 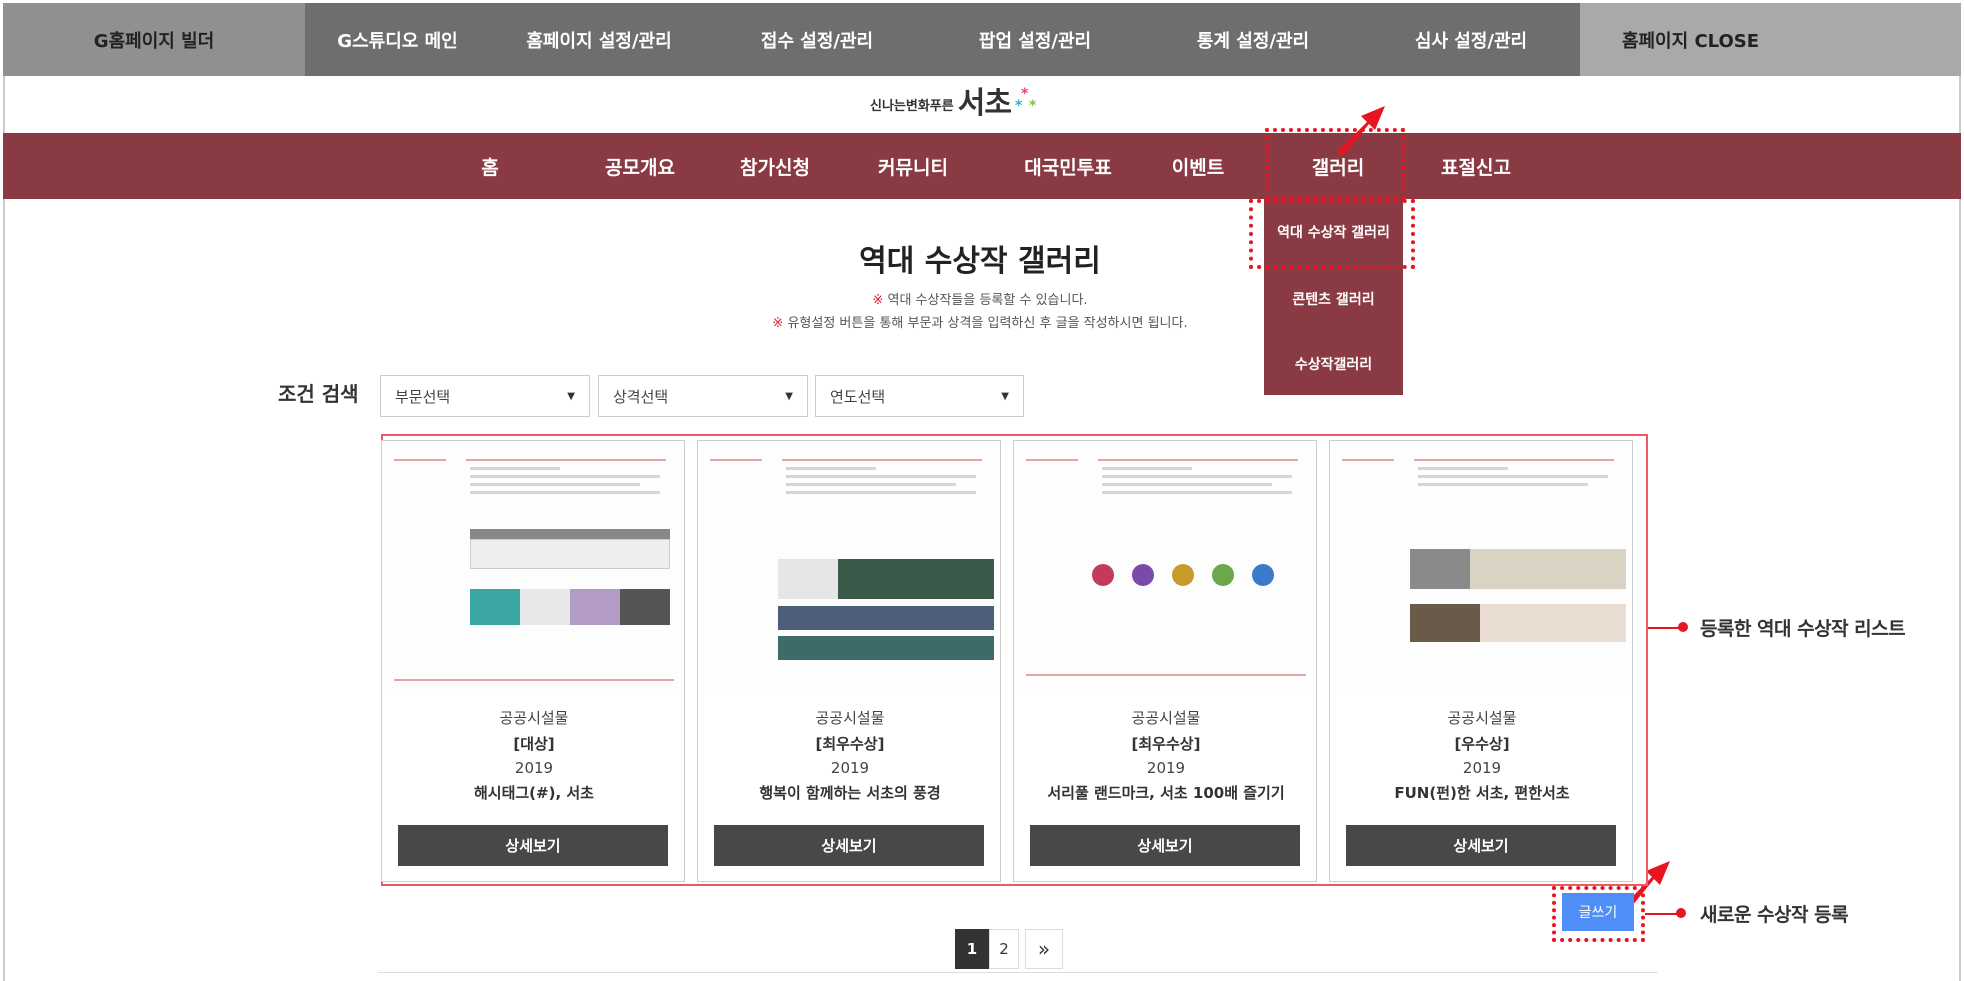 What do you see at coordinates (640, 166) in the screenshot?
I see `nav-item-overview: 공모개요` at bounding box center [640, 166].